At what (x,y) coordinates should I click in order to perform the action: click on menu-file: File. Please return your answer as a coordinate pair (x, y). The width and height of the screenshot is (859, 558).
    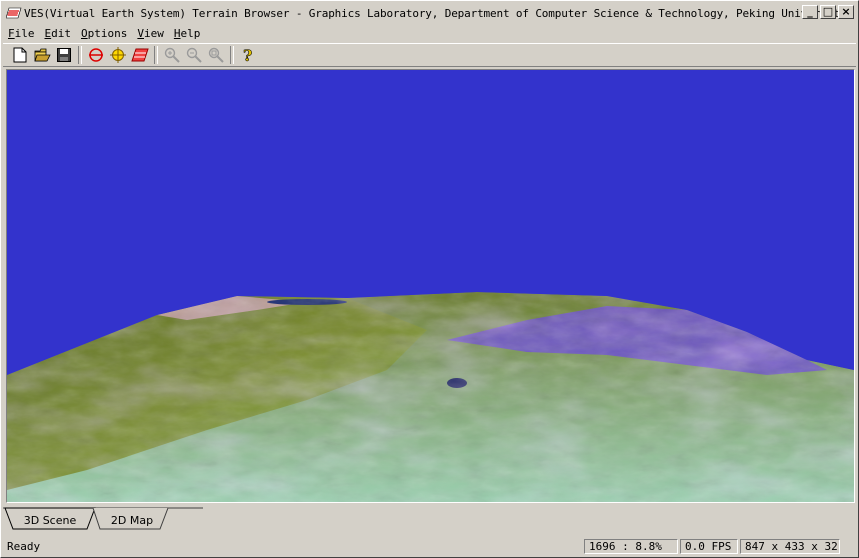
    Looking at the image, I should click on (21, 33).